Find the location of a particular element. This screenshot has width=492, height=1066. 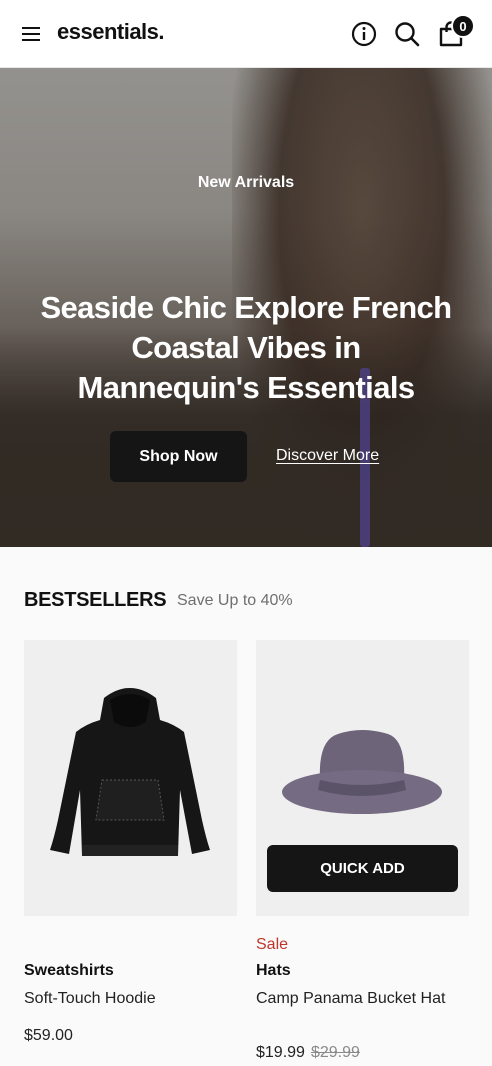

sale-badge: Sale is located at coordinates (272, 944).